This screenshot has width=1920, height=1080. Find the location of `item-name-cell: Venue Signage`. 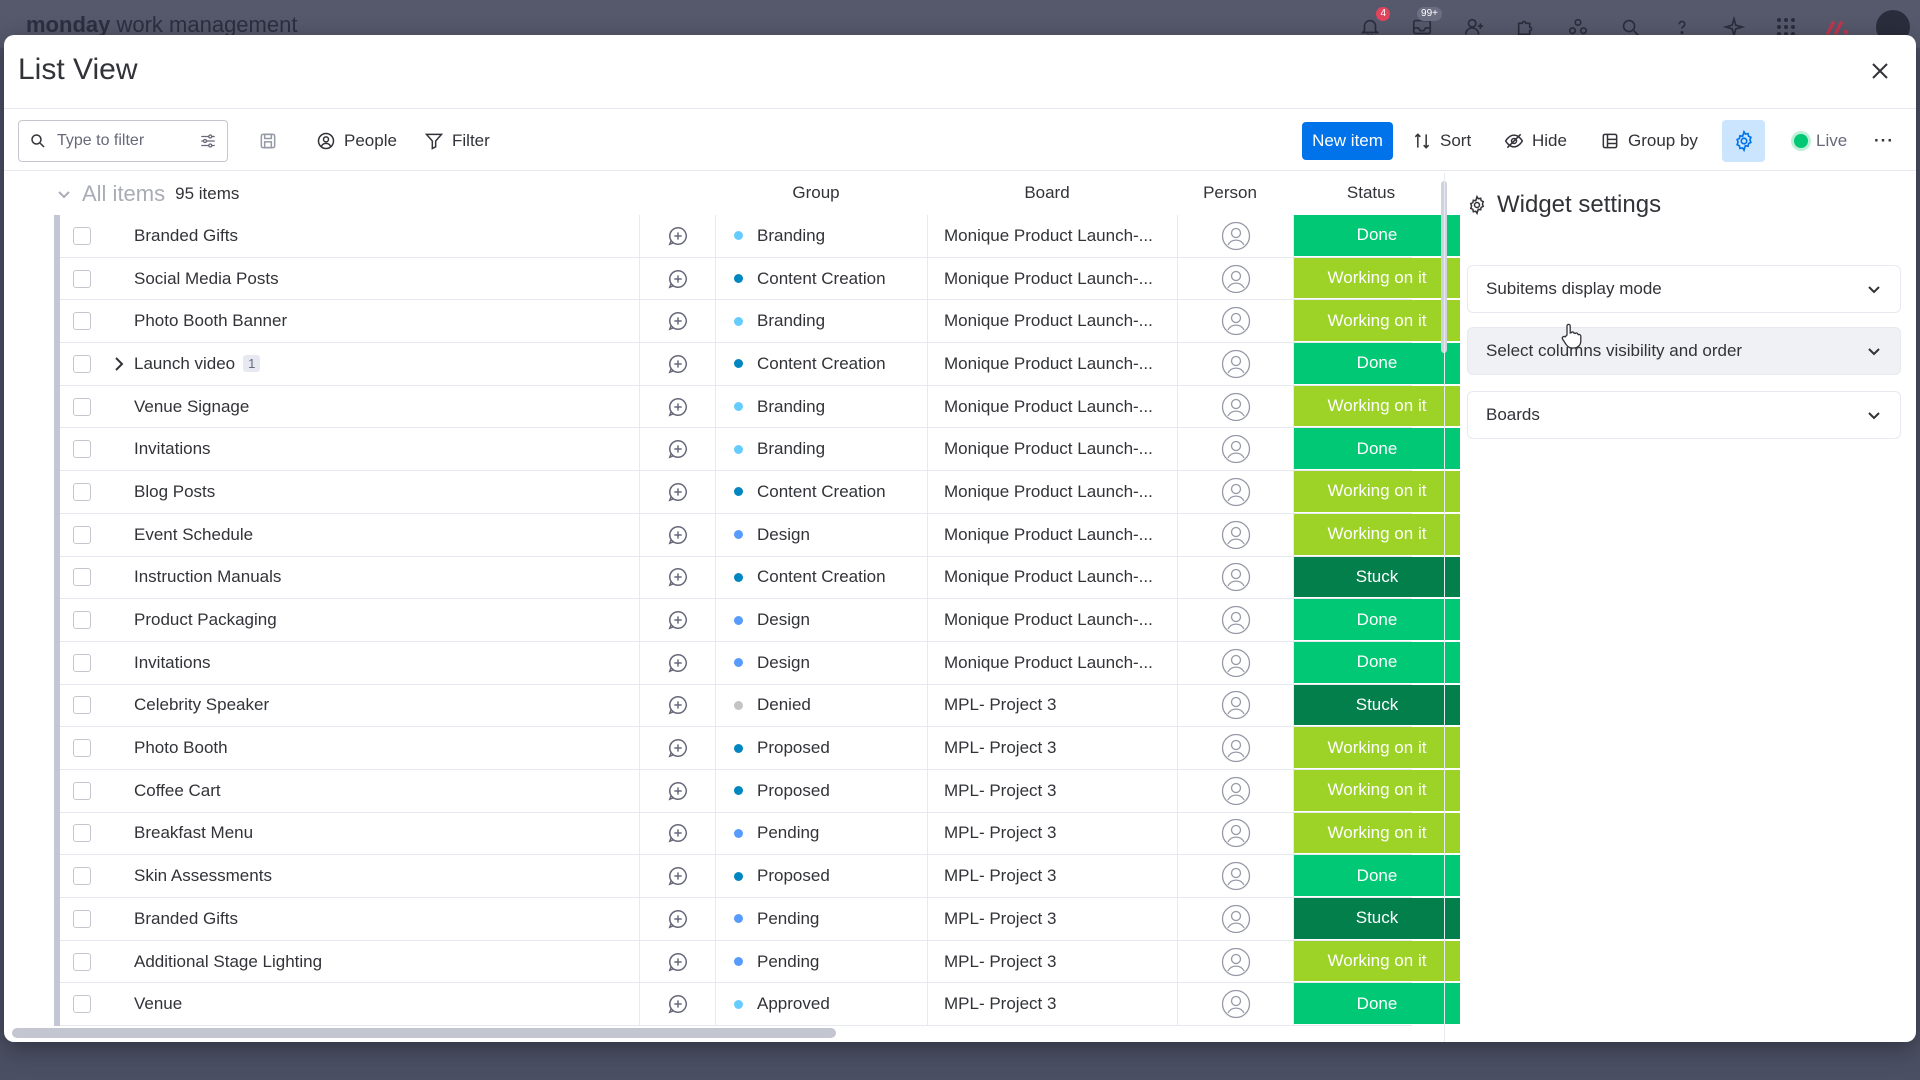

item-name-cell: Venue Signage is located at coordinates (372, 406).